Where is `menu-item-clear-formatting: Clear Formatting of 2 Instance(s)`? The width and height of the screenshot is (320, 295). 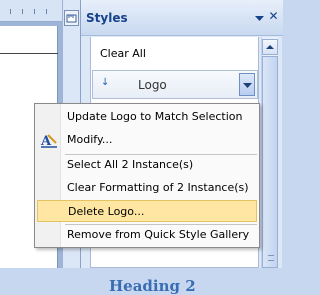 menu-item-clear-formatting: Clear Formatting of 2 Instance(s) is located at coordinates (147, 188).